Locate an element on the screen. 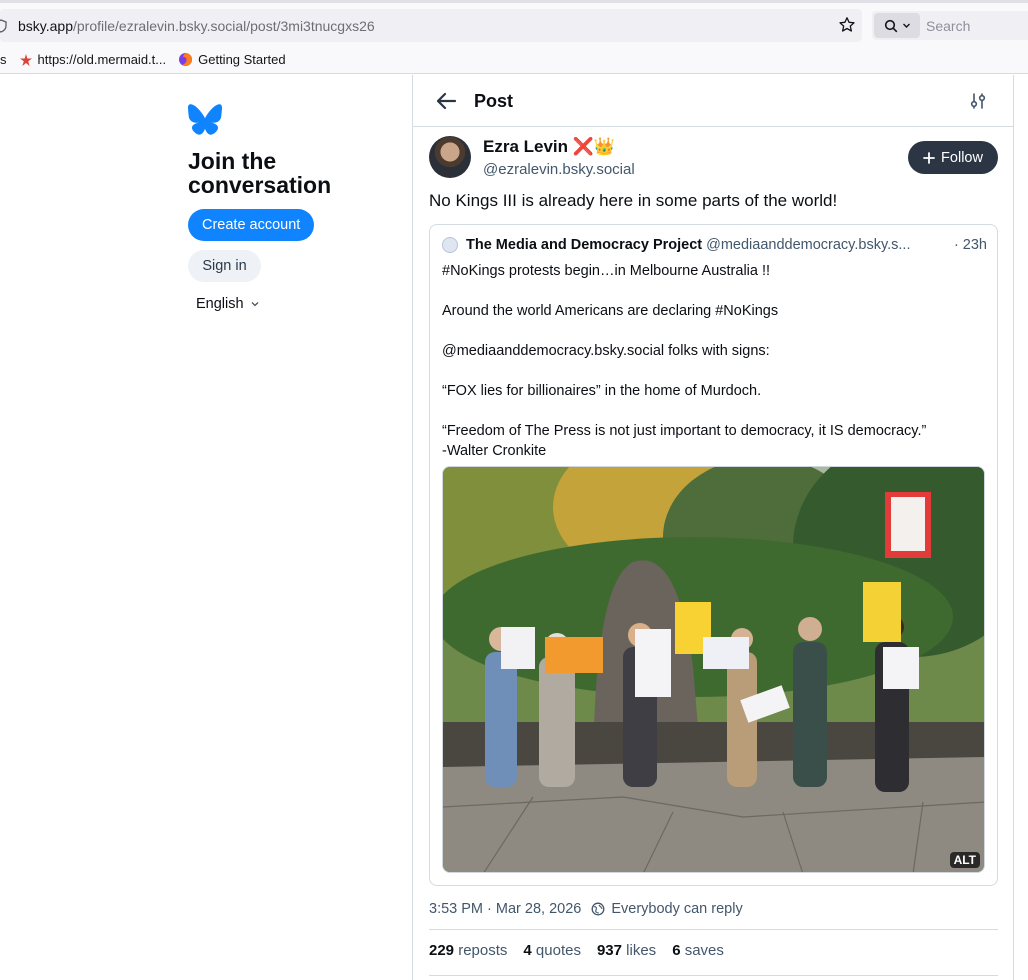  post-timestamp: 3:53 PM · Mar 28, 2026 is located at coordinates (505, 909).